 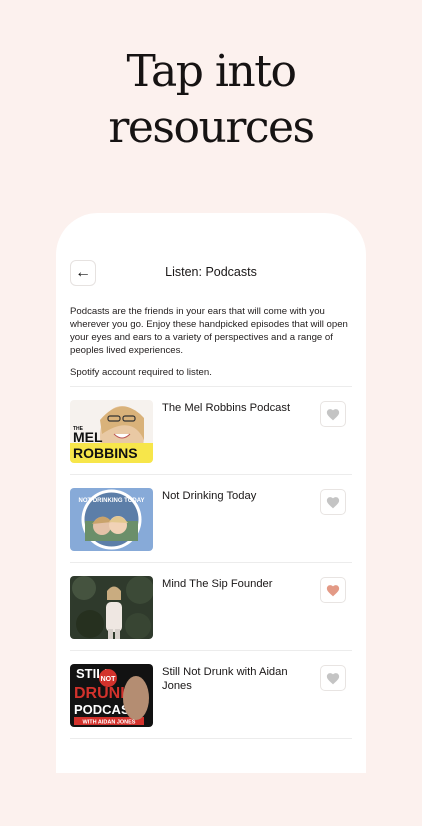 What do you see at coordinates (217, 584) in the screenshot?
I see `podcast-title: Mind The Sip Founder` at bounding box center [217, 584].